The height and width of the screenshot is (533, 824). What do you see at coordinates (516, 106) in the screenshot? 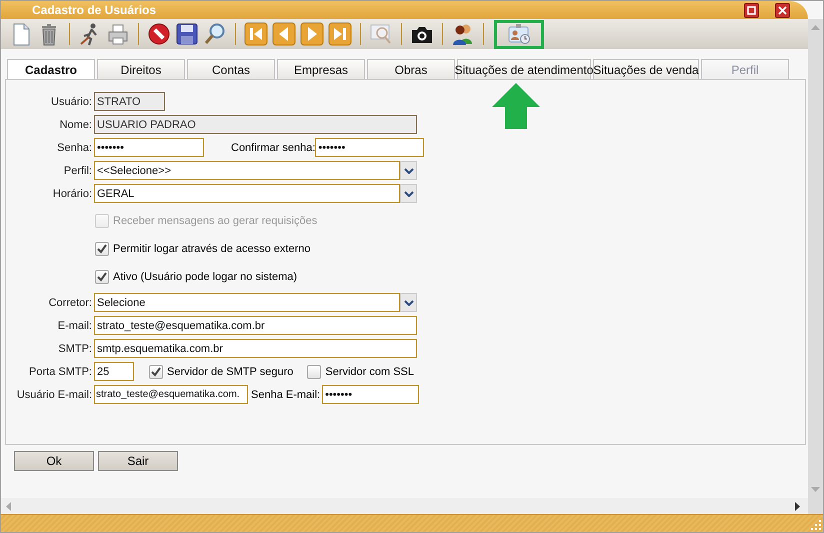
I see `pointer-arrow` at bounding box center [516, 106].